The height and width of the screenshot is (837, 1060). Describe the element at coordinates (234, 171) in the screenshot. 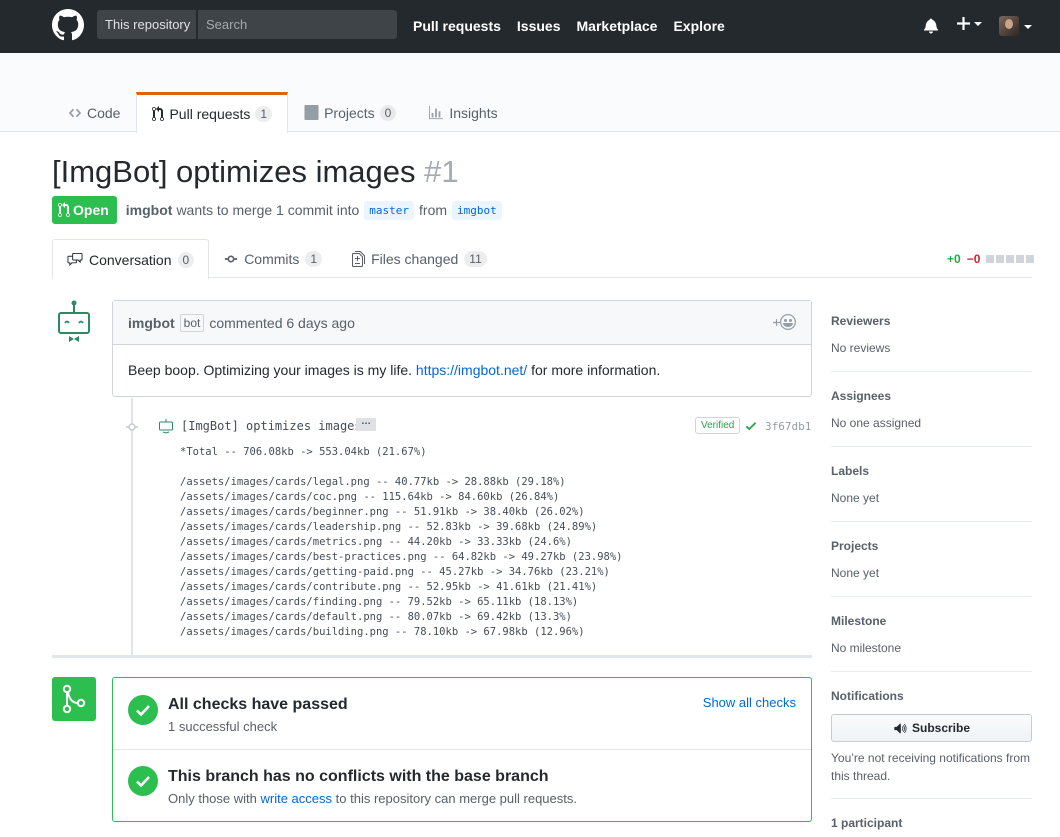

I see `pr-title-text: [ImgBot] optimizes images` at that location.